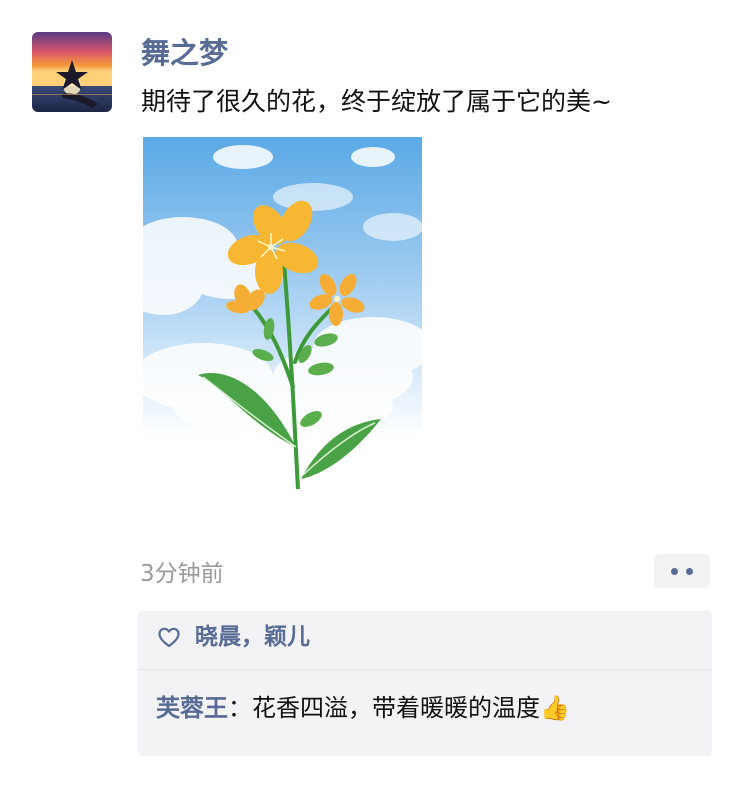 Image resolution: width=750 pixels, height=800 pixels. Describe the element at coordinates (376, 101) in the screenshot. I see `post-text: 期待了很久的花，终于绽放了属于它的美~` at that location.